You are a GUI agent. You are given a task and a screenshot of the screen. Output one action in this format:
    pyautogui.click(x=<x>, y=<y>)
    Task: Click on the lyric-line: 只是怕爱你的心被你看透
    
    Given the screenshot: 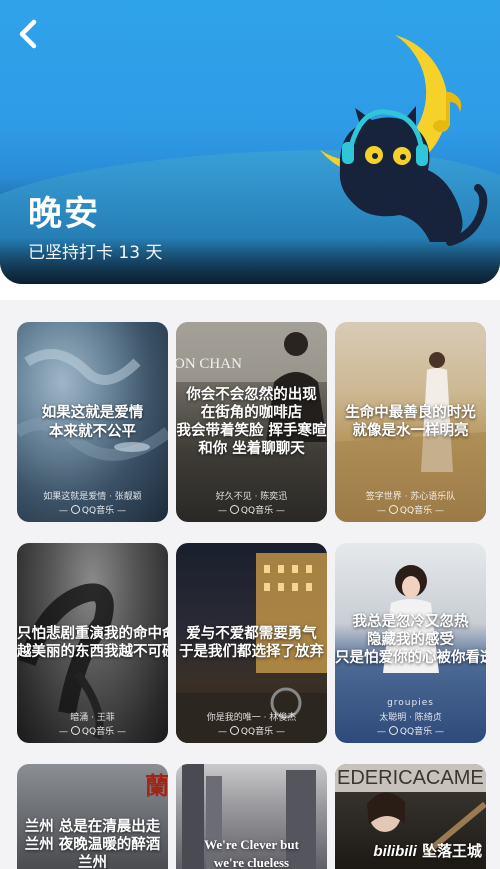 What is the action you would take?
    pyautogui.click(x=410, y=658)
    